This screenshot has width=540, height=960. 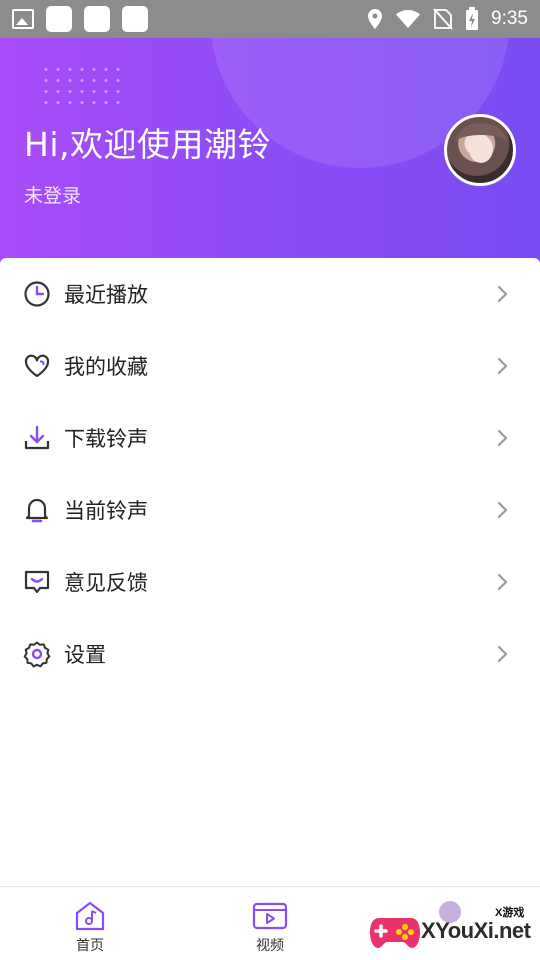 I want to click on status-bar: 9:35, so click(x=270, y=19).